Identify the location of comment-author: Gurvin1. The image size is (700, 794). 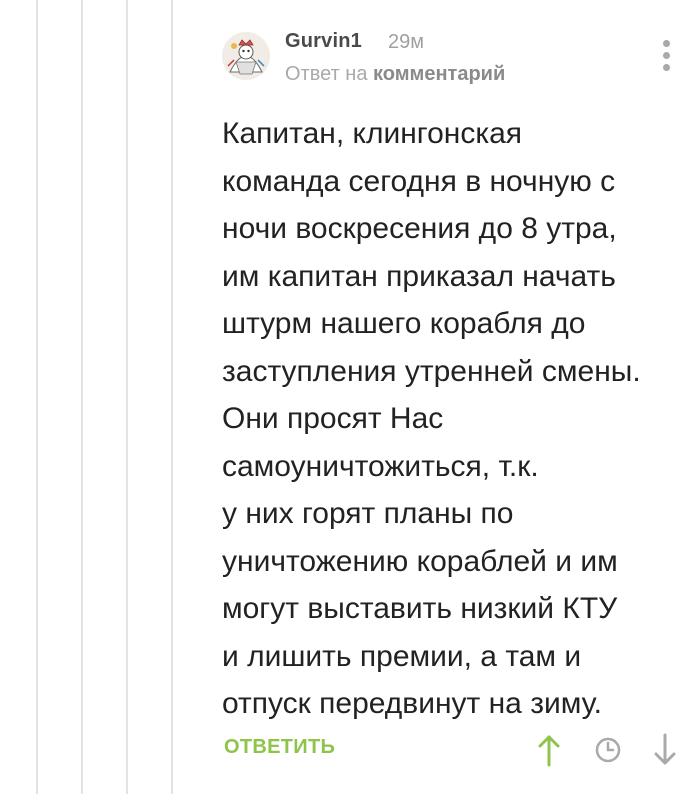
(323, 41).